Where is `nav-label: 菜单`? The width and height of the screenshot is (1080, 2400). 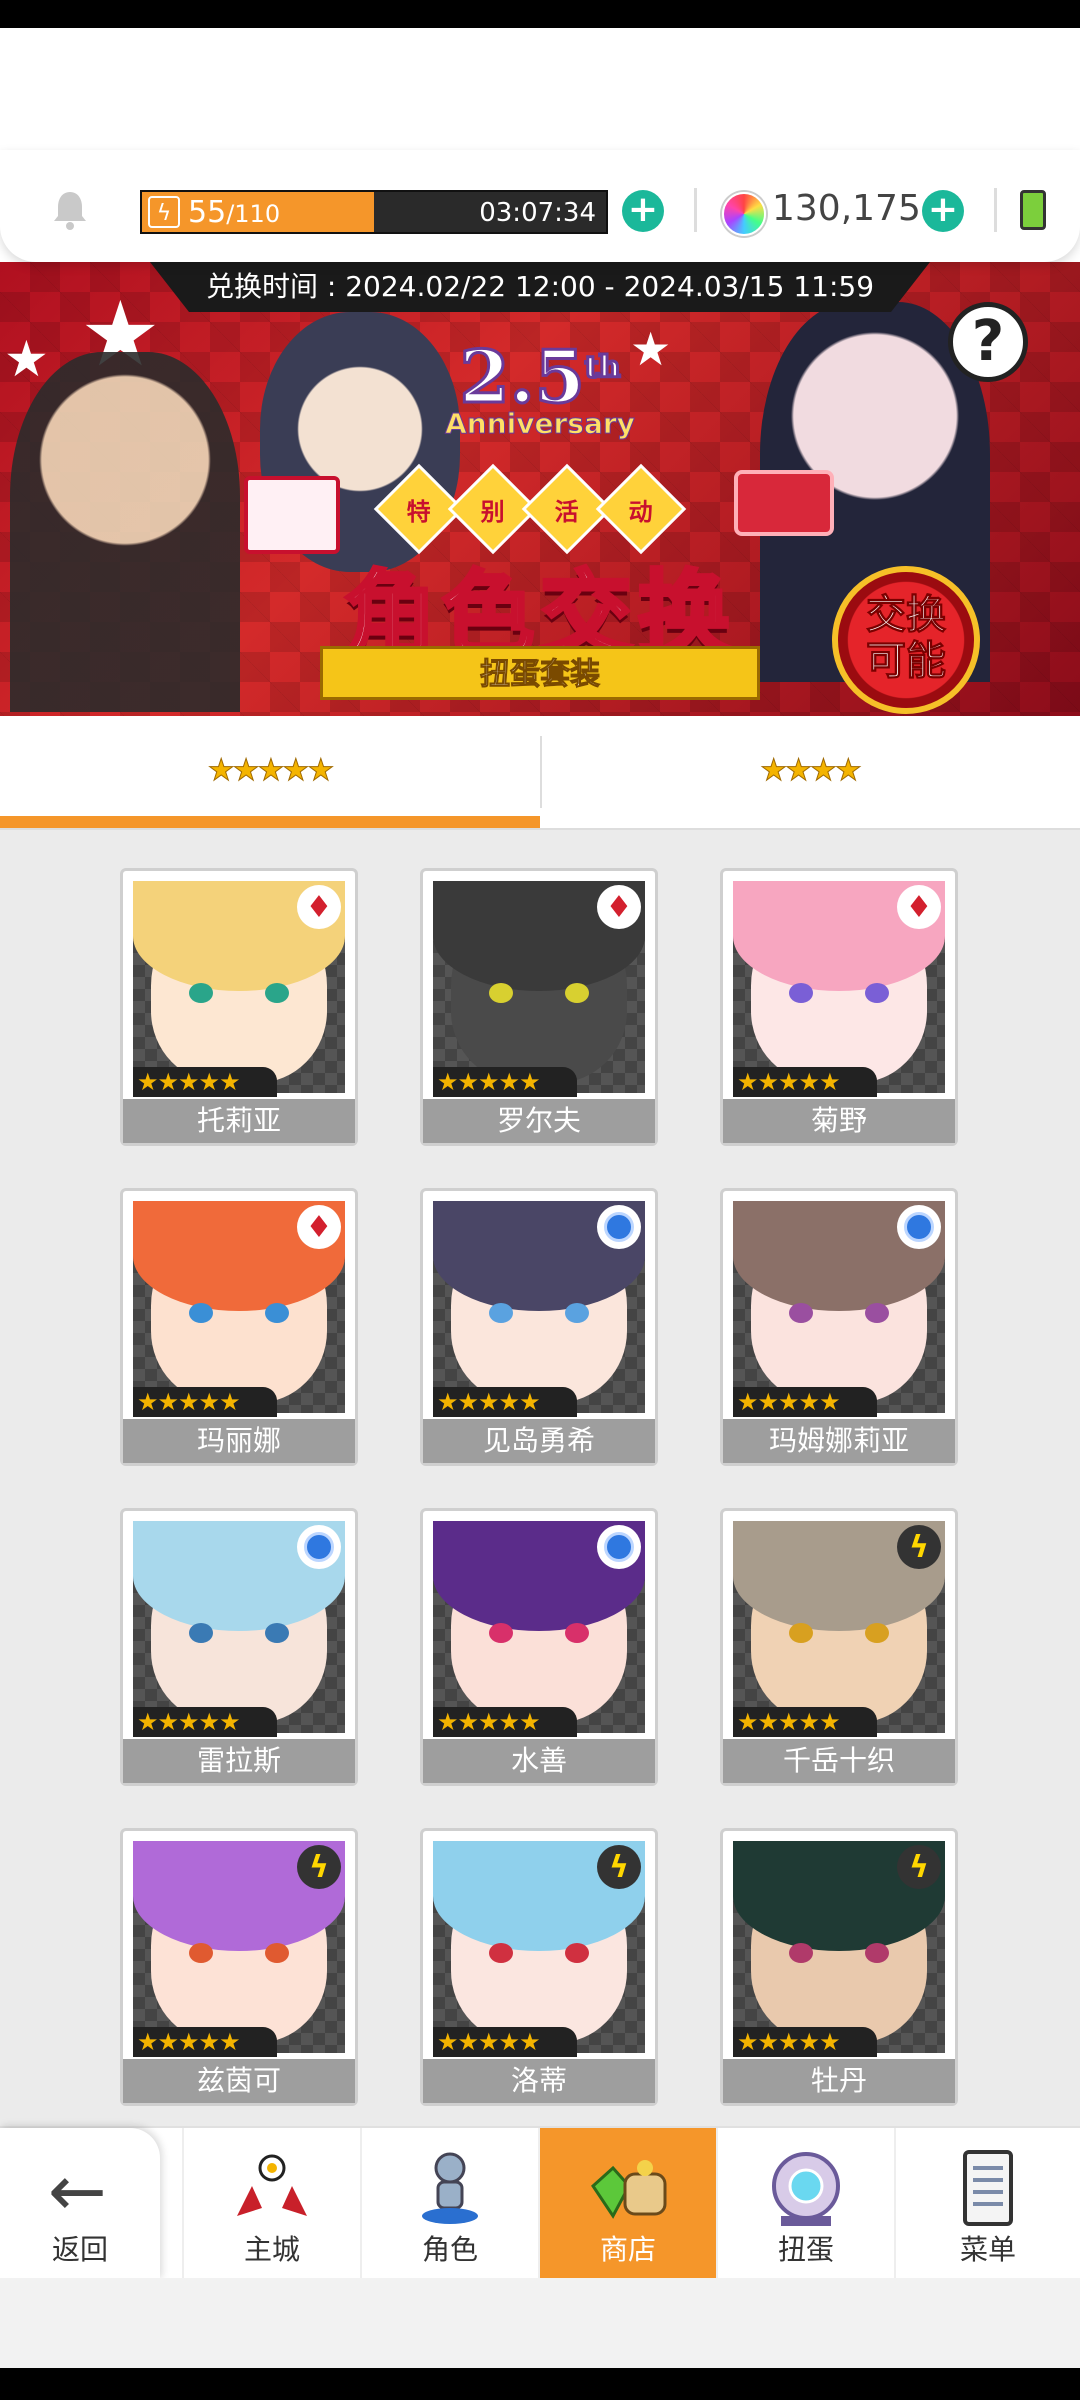
nav-label: 菜单 is located at coordinates (987, 2249).